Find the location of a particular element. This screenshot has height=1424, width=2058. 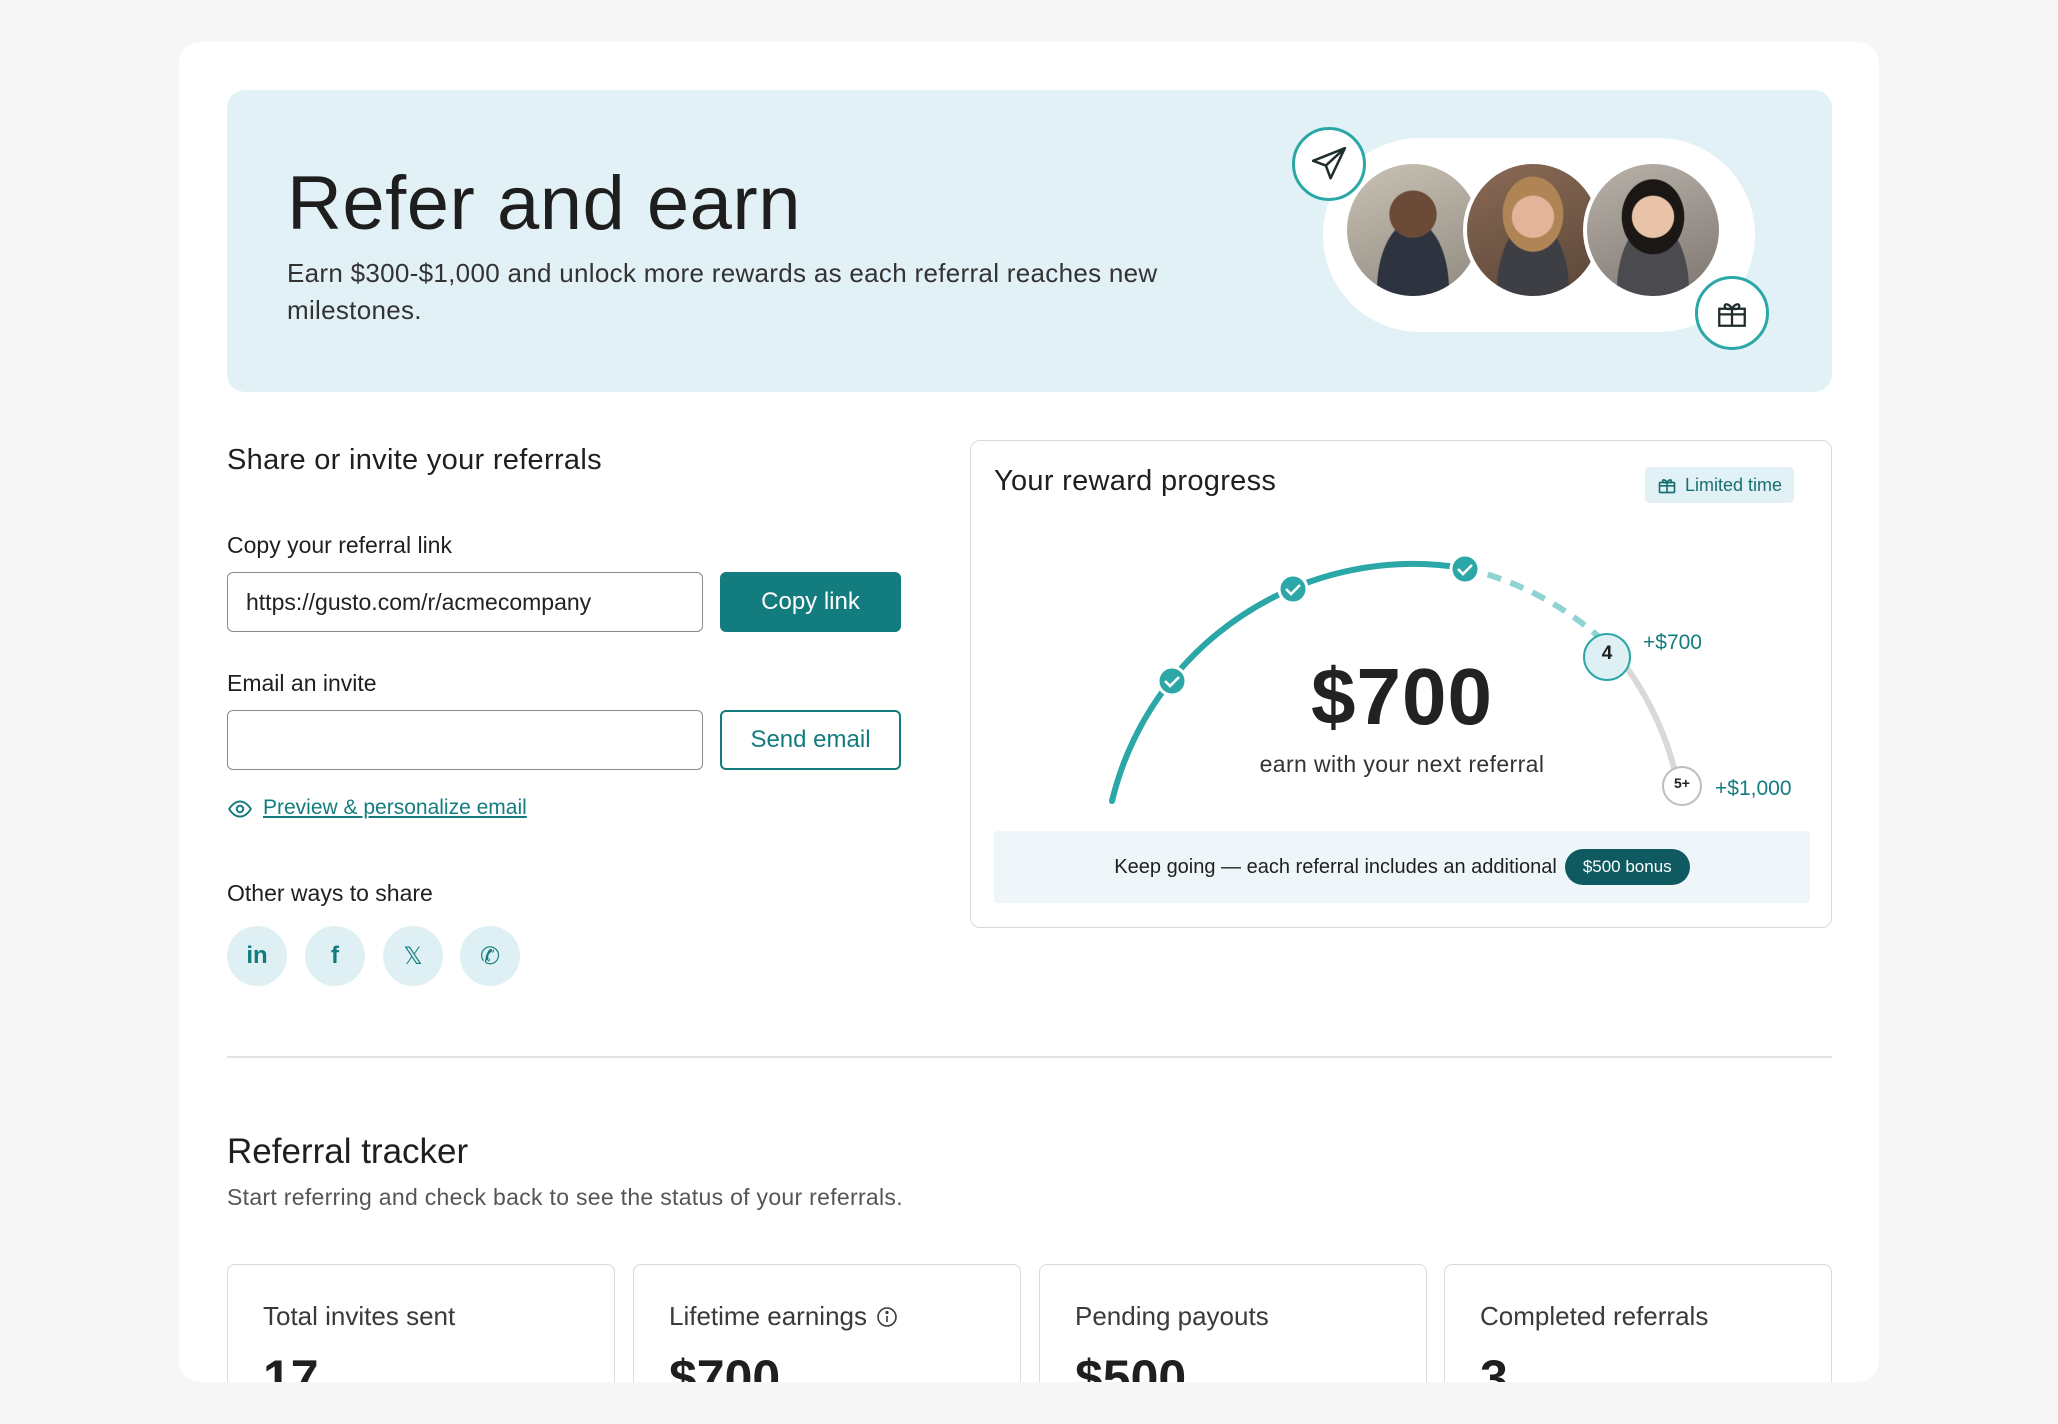

share-section-title: Share or invite your referrals is located at coordinates (414, 460).